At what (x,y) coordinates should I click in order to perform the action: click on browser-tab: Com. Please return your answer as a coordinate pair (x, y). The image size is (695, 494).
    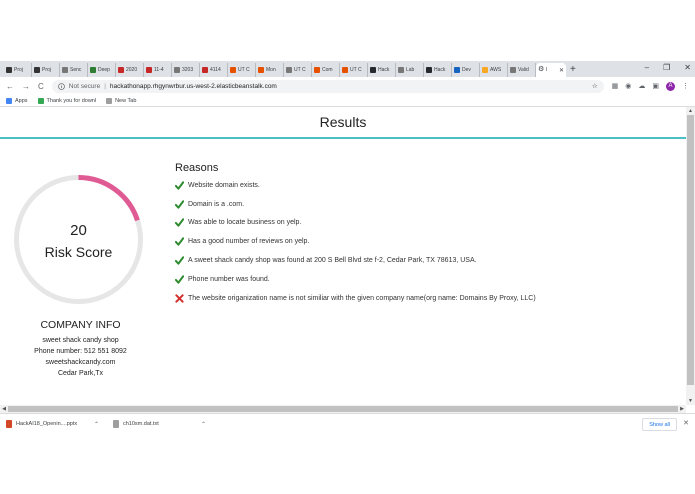
    Looking at the image, I should click on (326, 70).